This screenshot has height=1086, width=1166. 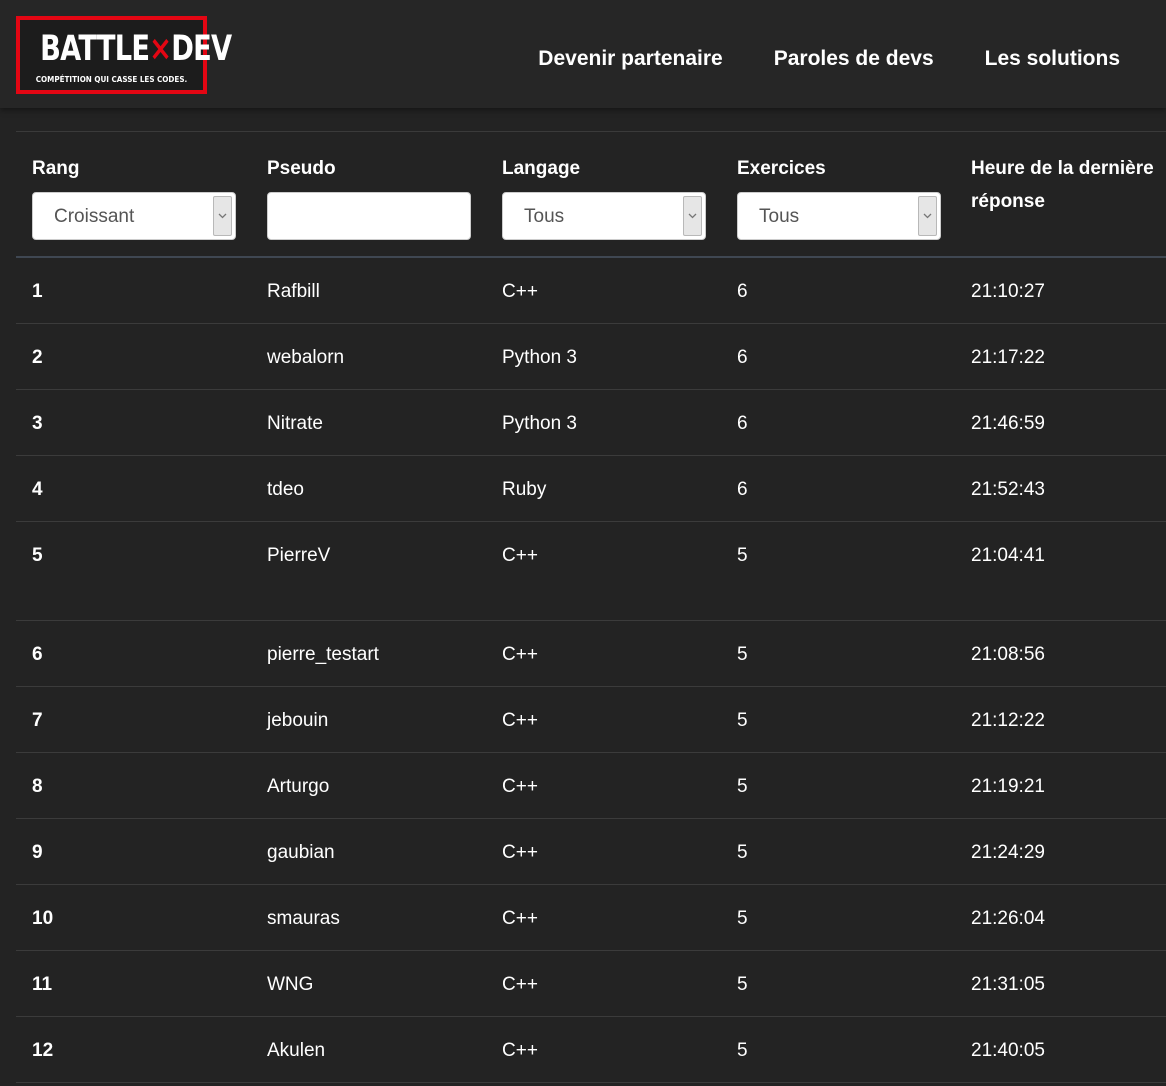 I want to click on logo-wordmark: BATTLE×DEV, so click(x=136, y=49).